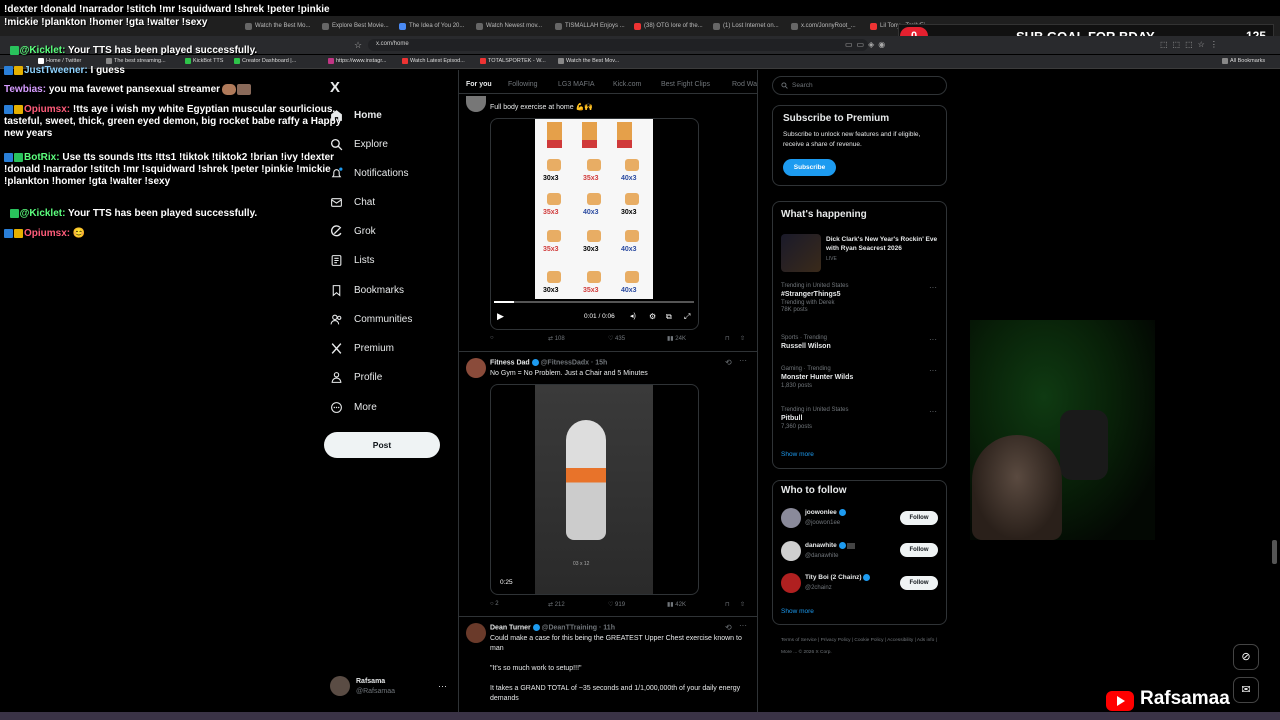 The width and height of the screenshot is (1280, 720). What do you see at coordinates (479, 84) in the screenshot?
I see `tab-for-you: For you` at bounding box center [479, 84].